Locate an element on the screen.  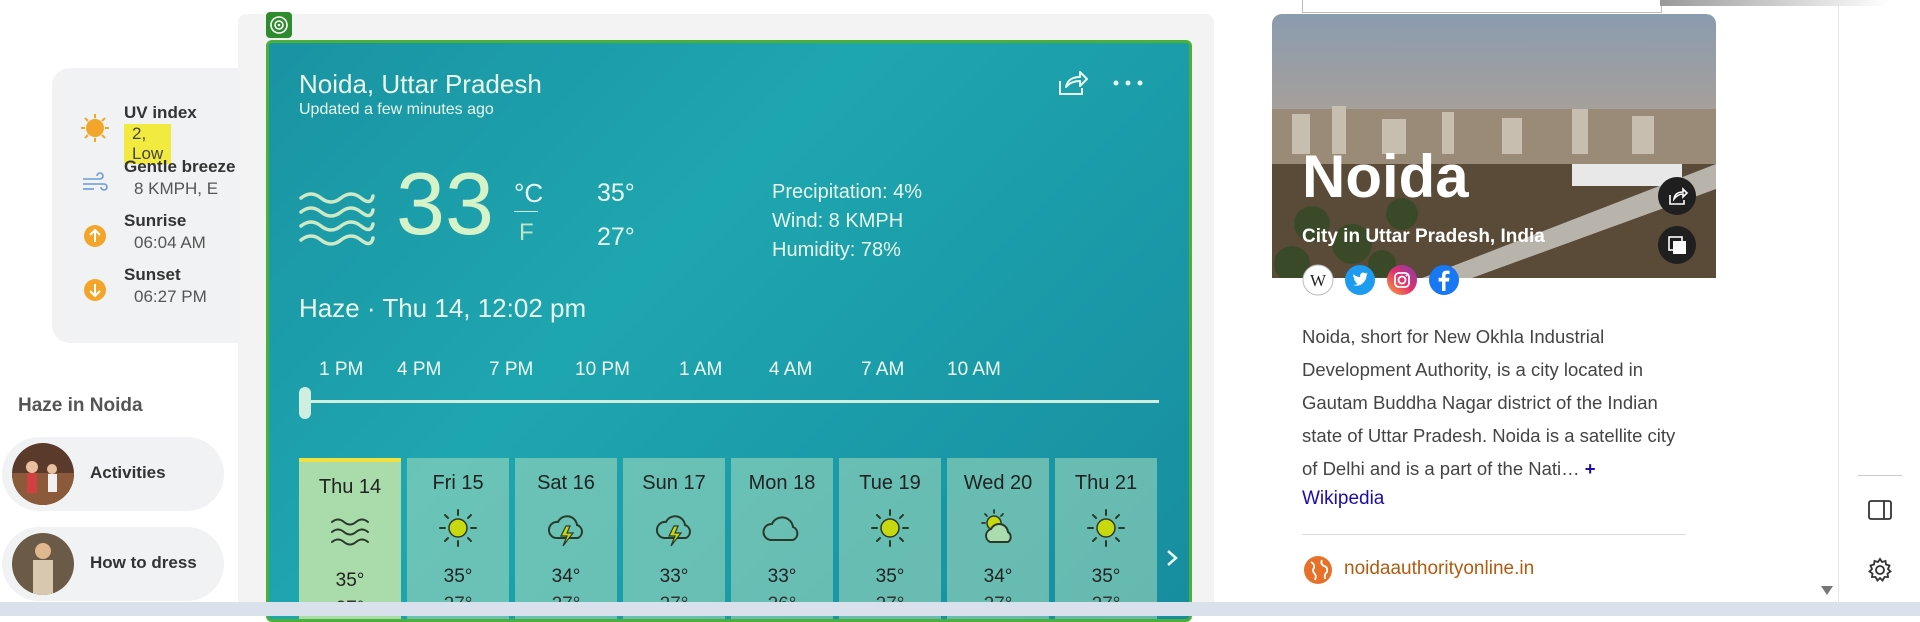
globe-icon is located at coordinates (1318, 570).